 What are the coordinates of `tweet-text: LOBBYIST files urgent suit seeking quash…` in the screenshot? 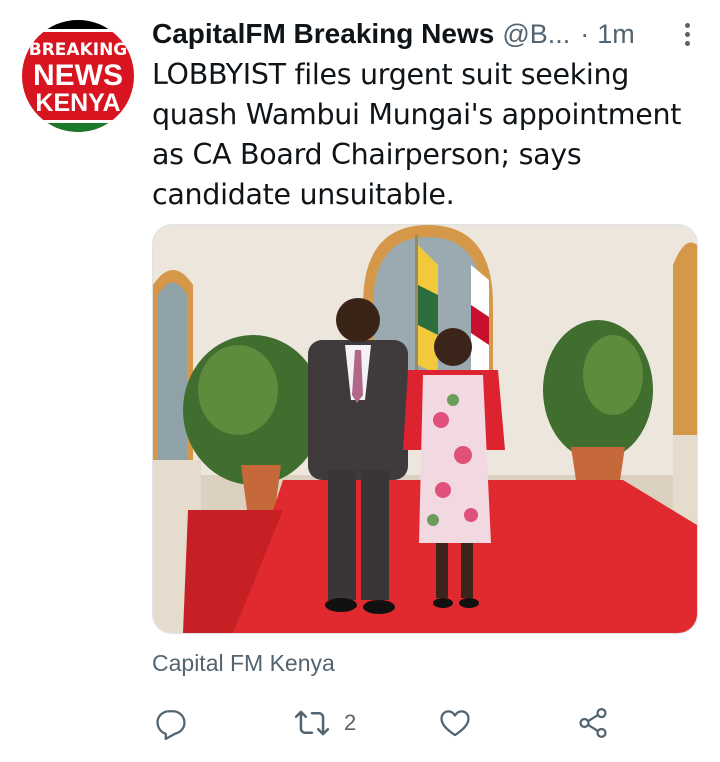 It's located at (417, 134).